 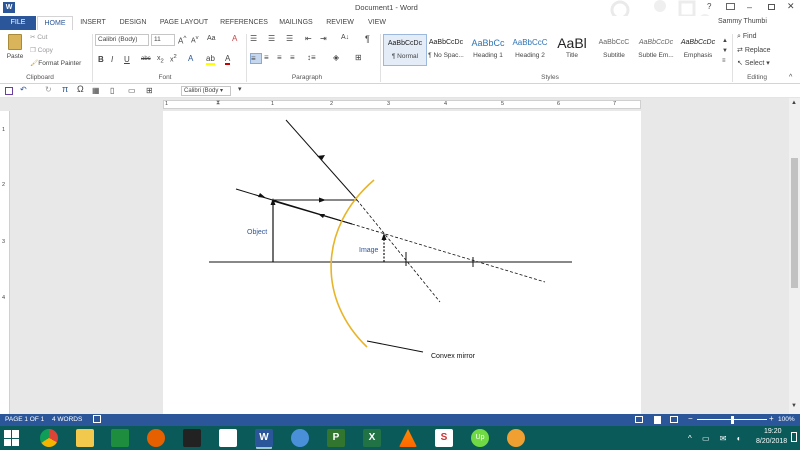 I want to click on style-heading-1: AaBbCc Heading 1, so click(x=488, y=50).